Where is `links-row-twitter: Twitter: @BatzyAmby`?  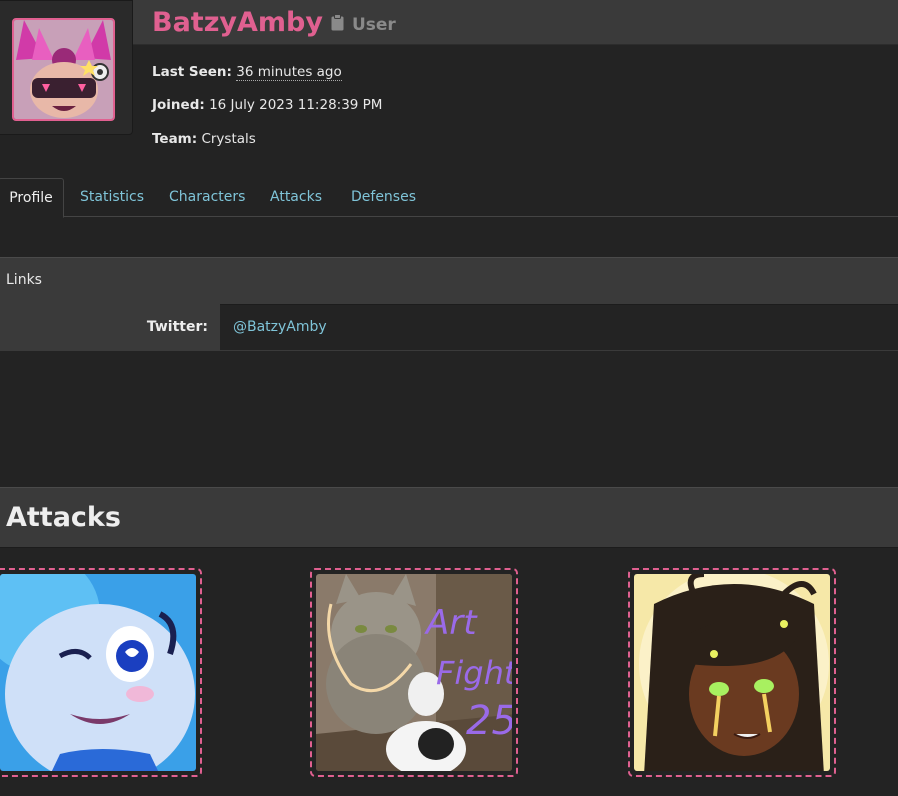 links-row-twitter: Twitter: @BatzyAmby is located at coordinates (449, 327).